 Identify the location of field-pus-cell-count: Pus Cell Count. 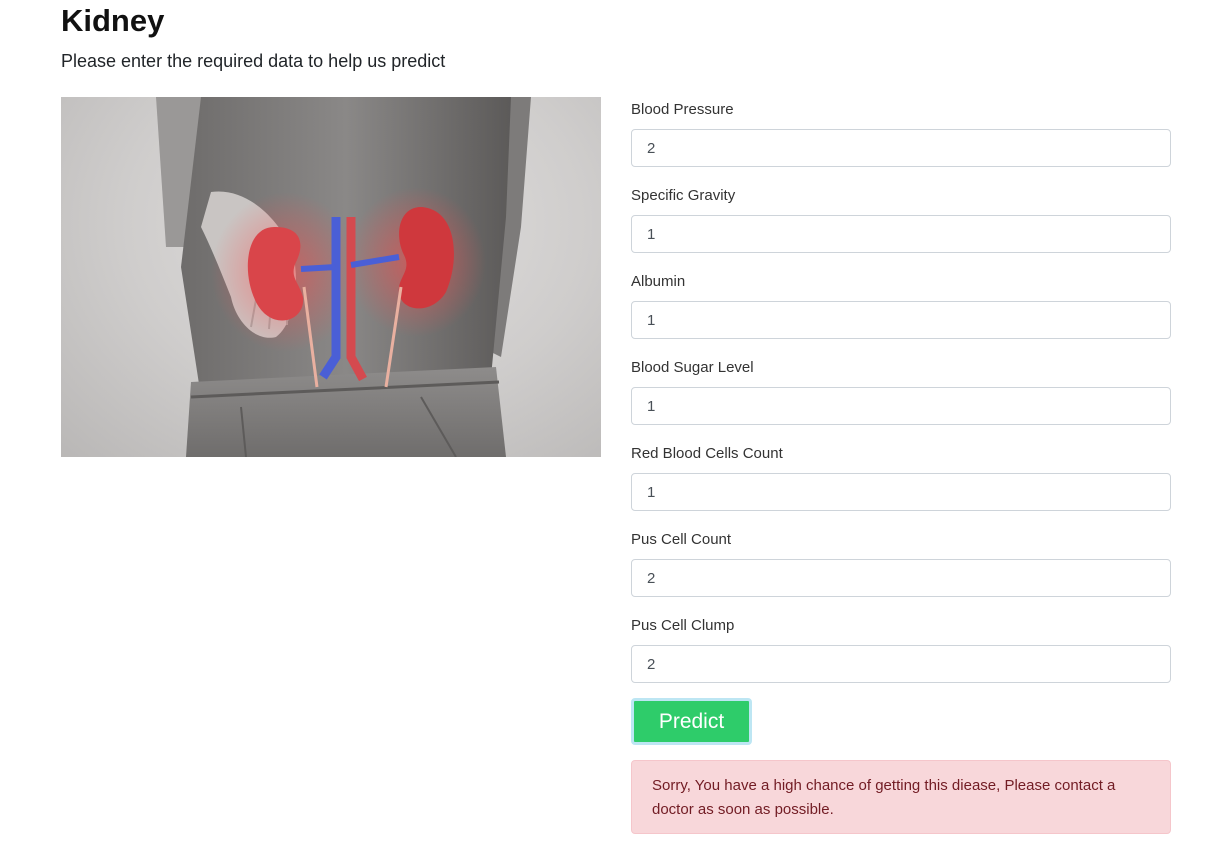
(901, 570).